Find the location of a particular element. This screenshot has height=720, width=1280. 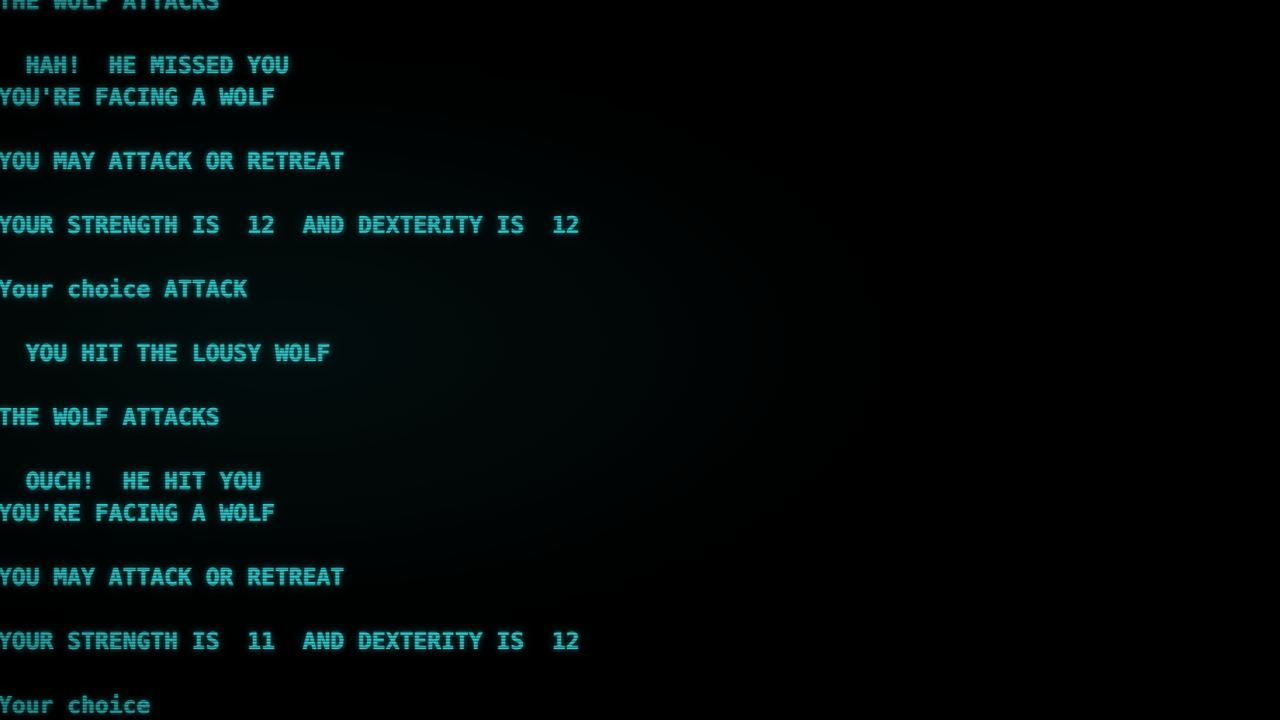

console-line: YOU HIT THE LOUSY WOLF is located at coordinates (165, 354).